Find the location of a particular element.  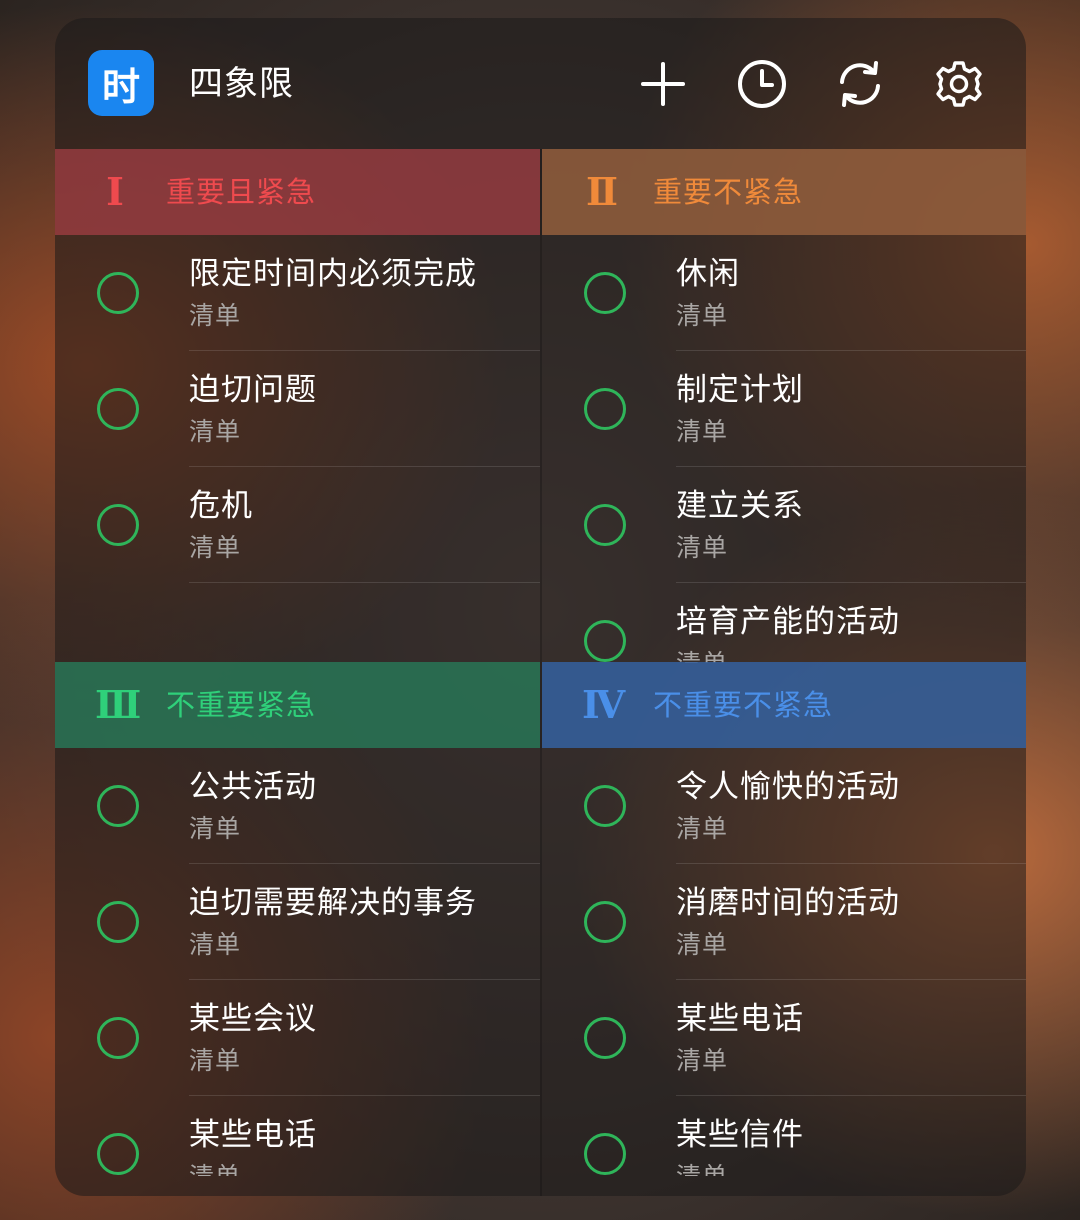

quadrant-header: Ⅳ 不重要不紧急 is located at coordinates (784, 705).